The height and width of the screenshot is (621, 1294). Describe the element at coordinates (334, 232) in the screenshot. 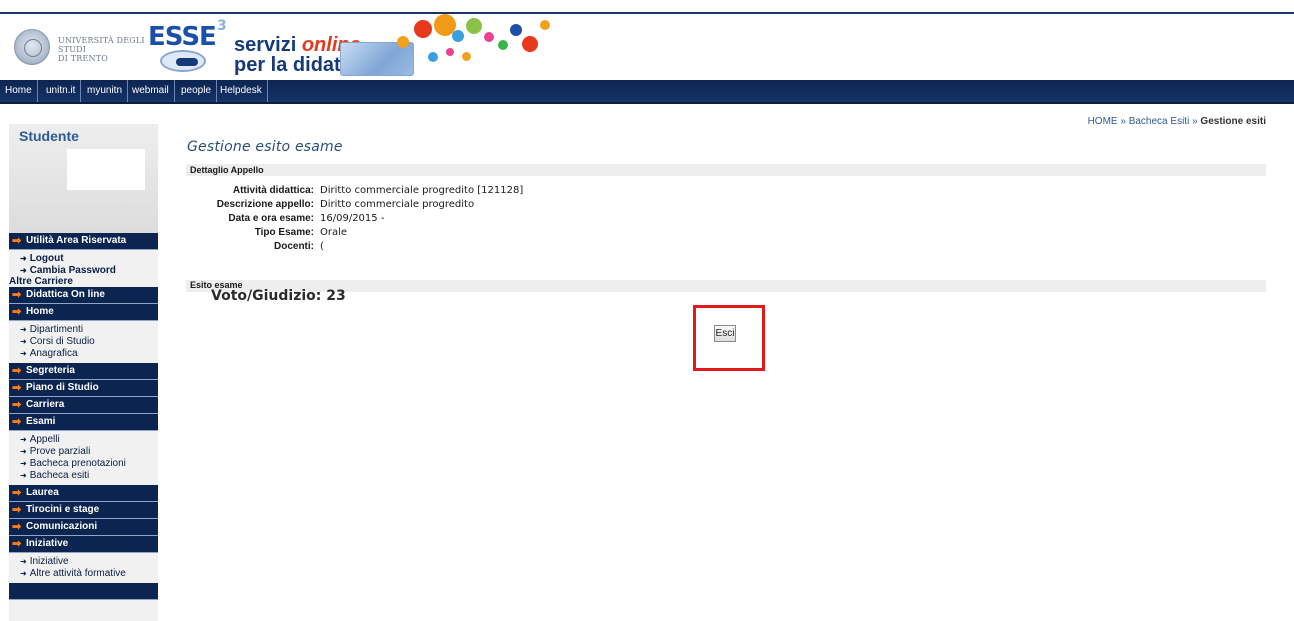

I see `detail-value: Orale` at that location.